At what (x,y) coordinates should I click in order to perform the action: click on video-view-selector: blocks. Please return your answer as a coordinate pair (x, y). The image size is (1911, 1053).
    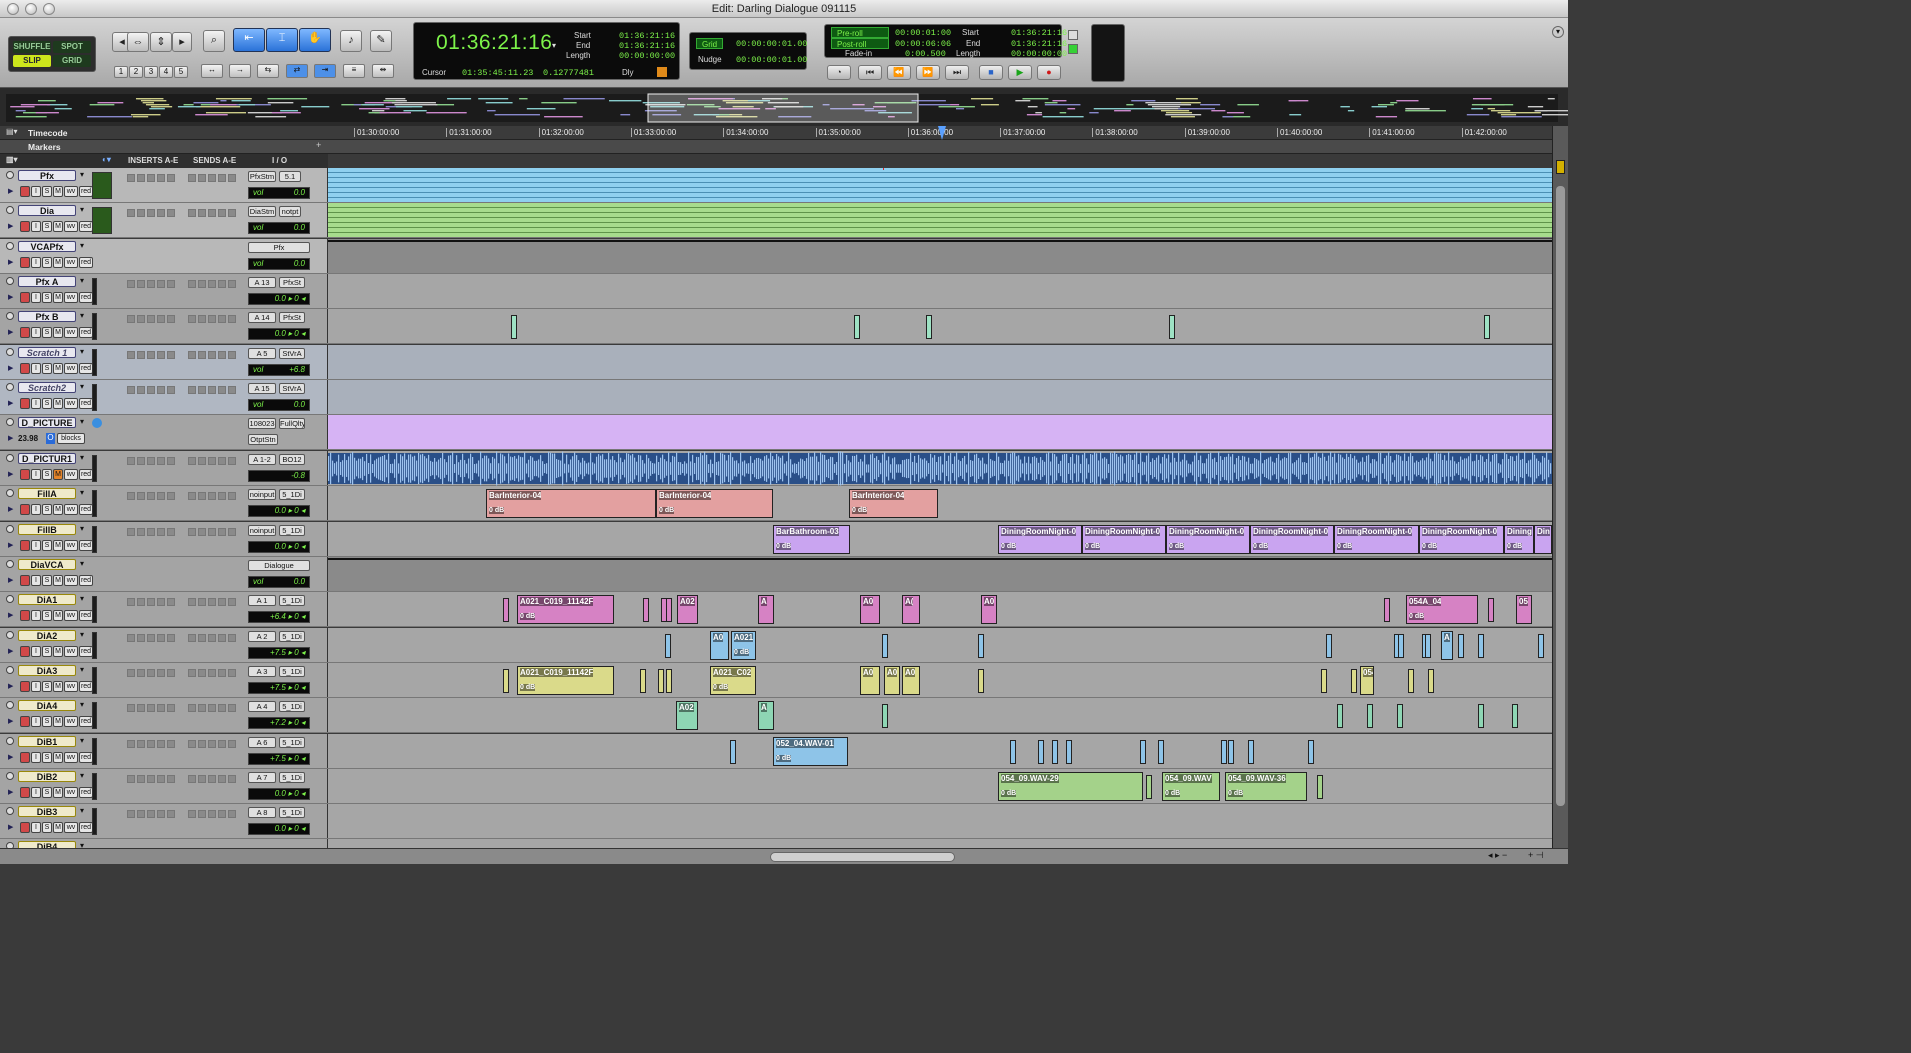
    Looking at the image, I should click on (71, 438).